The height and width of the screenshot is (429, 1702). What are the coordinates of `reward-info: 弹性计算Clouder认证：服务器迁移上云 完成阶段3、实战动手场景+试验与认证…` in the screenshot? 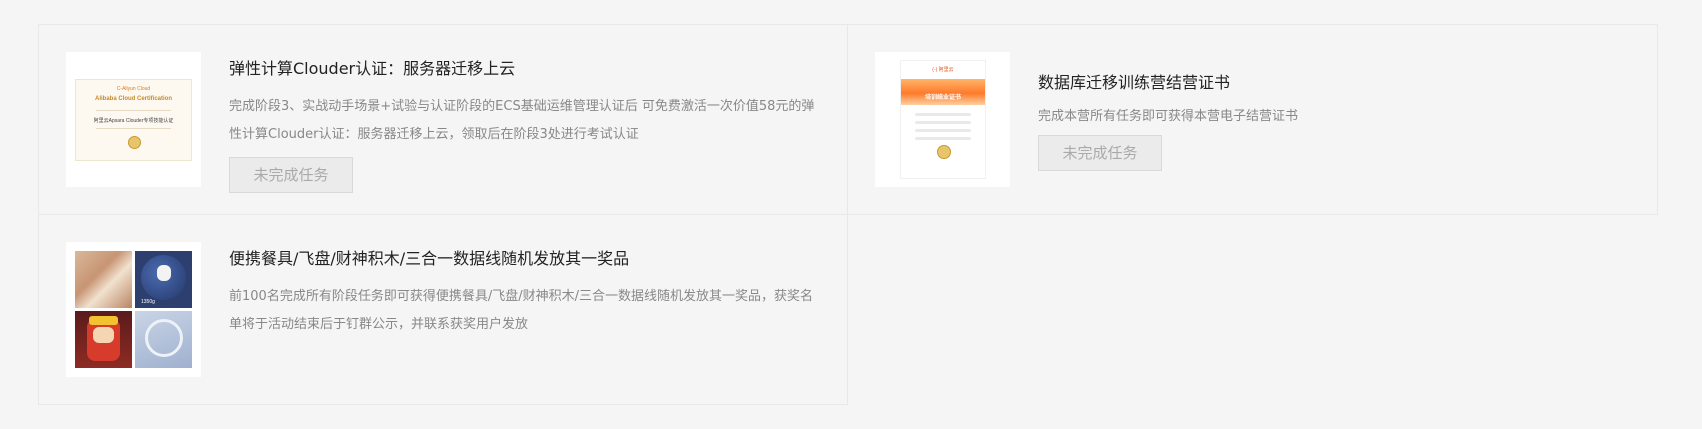 It's located at (528, 124).